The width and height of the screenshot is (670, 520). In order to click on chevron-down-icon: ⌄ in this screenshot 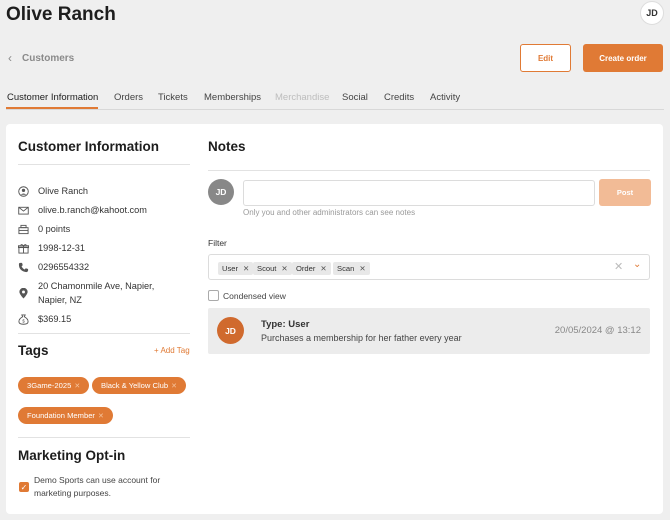, I will do `click(637, 264)`.